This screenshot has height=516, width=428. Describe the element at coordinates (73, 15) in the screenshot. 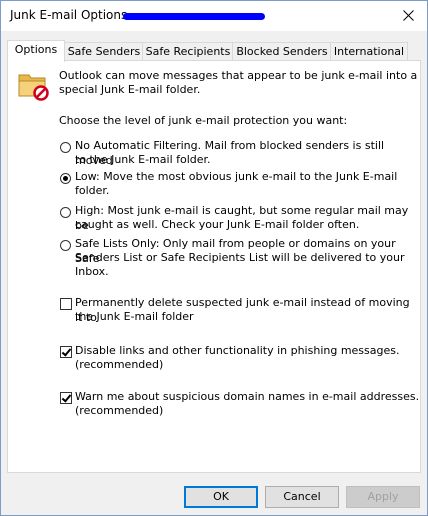

I see `window-title: Junk E-mail Options -` at that location.